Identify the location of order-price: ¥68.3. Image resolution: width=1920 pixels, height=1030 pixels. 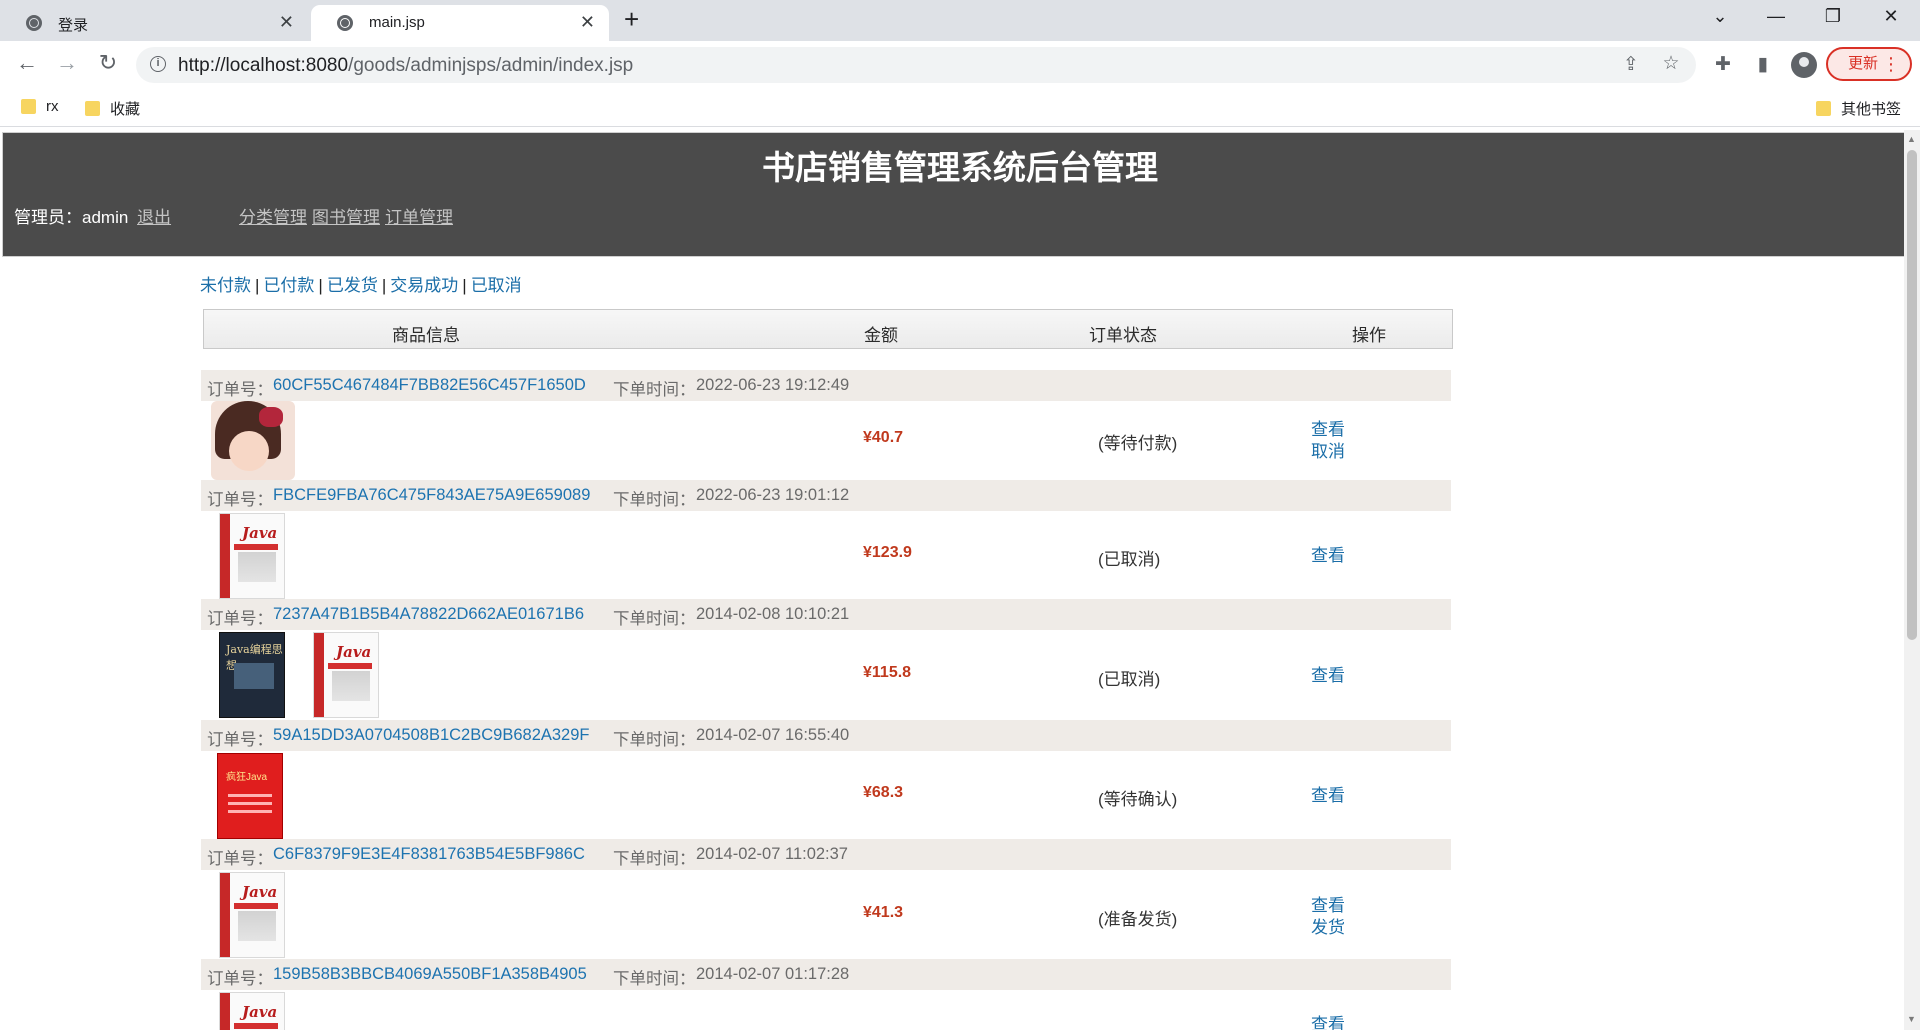
(883, 792).